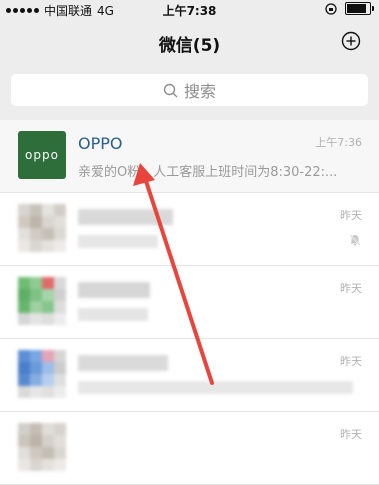 This screenshot has width=379, height=485. I want to click on orientation-lock-icon, so click(331, 8).